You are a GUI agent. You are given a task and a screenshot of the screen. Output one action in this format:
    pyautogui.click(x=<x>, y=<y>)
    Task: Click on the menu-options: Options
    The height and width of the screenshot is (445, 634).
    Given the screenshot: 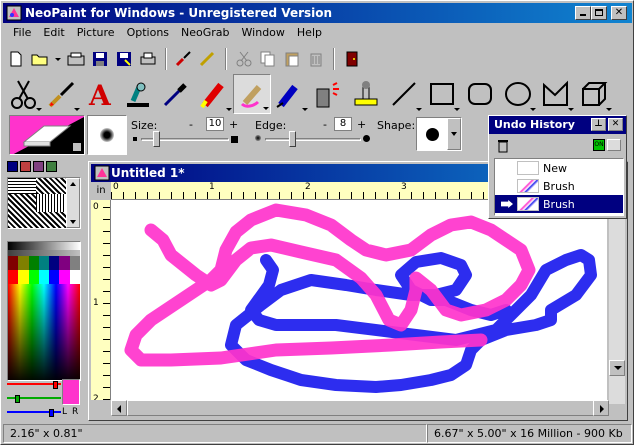 What is the action you would take?
    pyautogui.click(x=148, y=32)
    